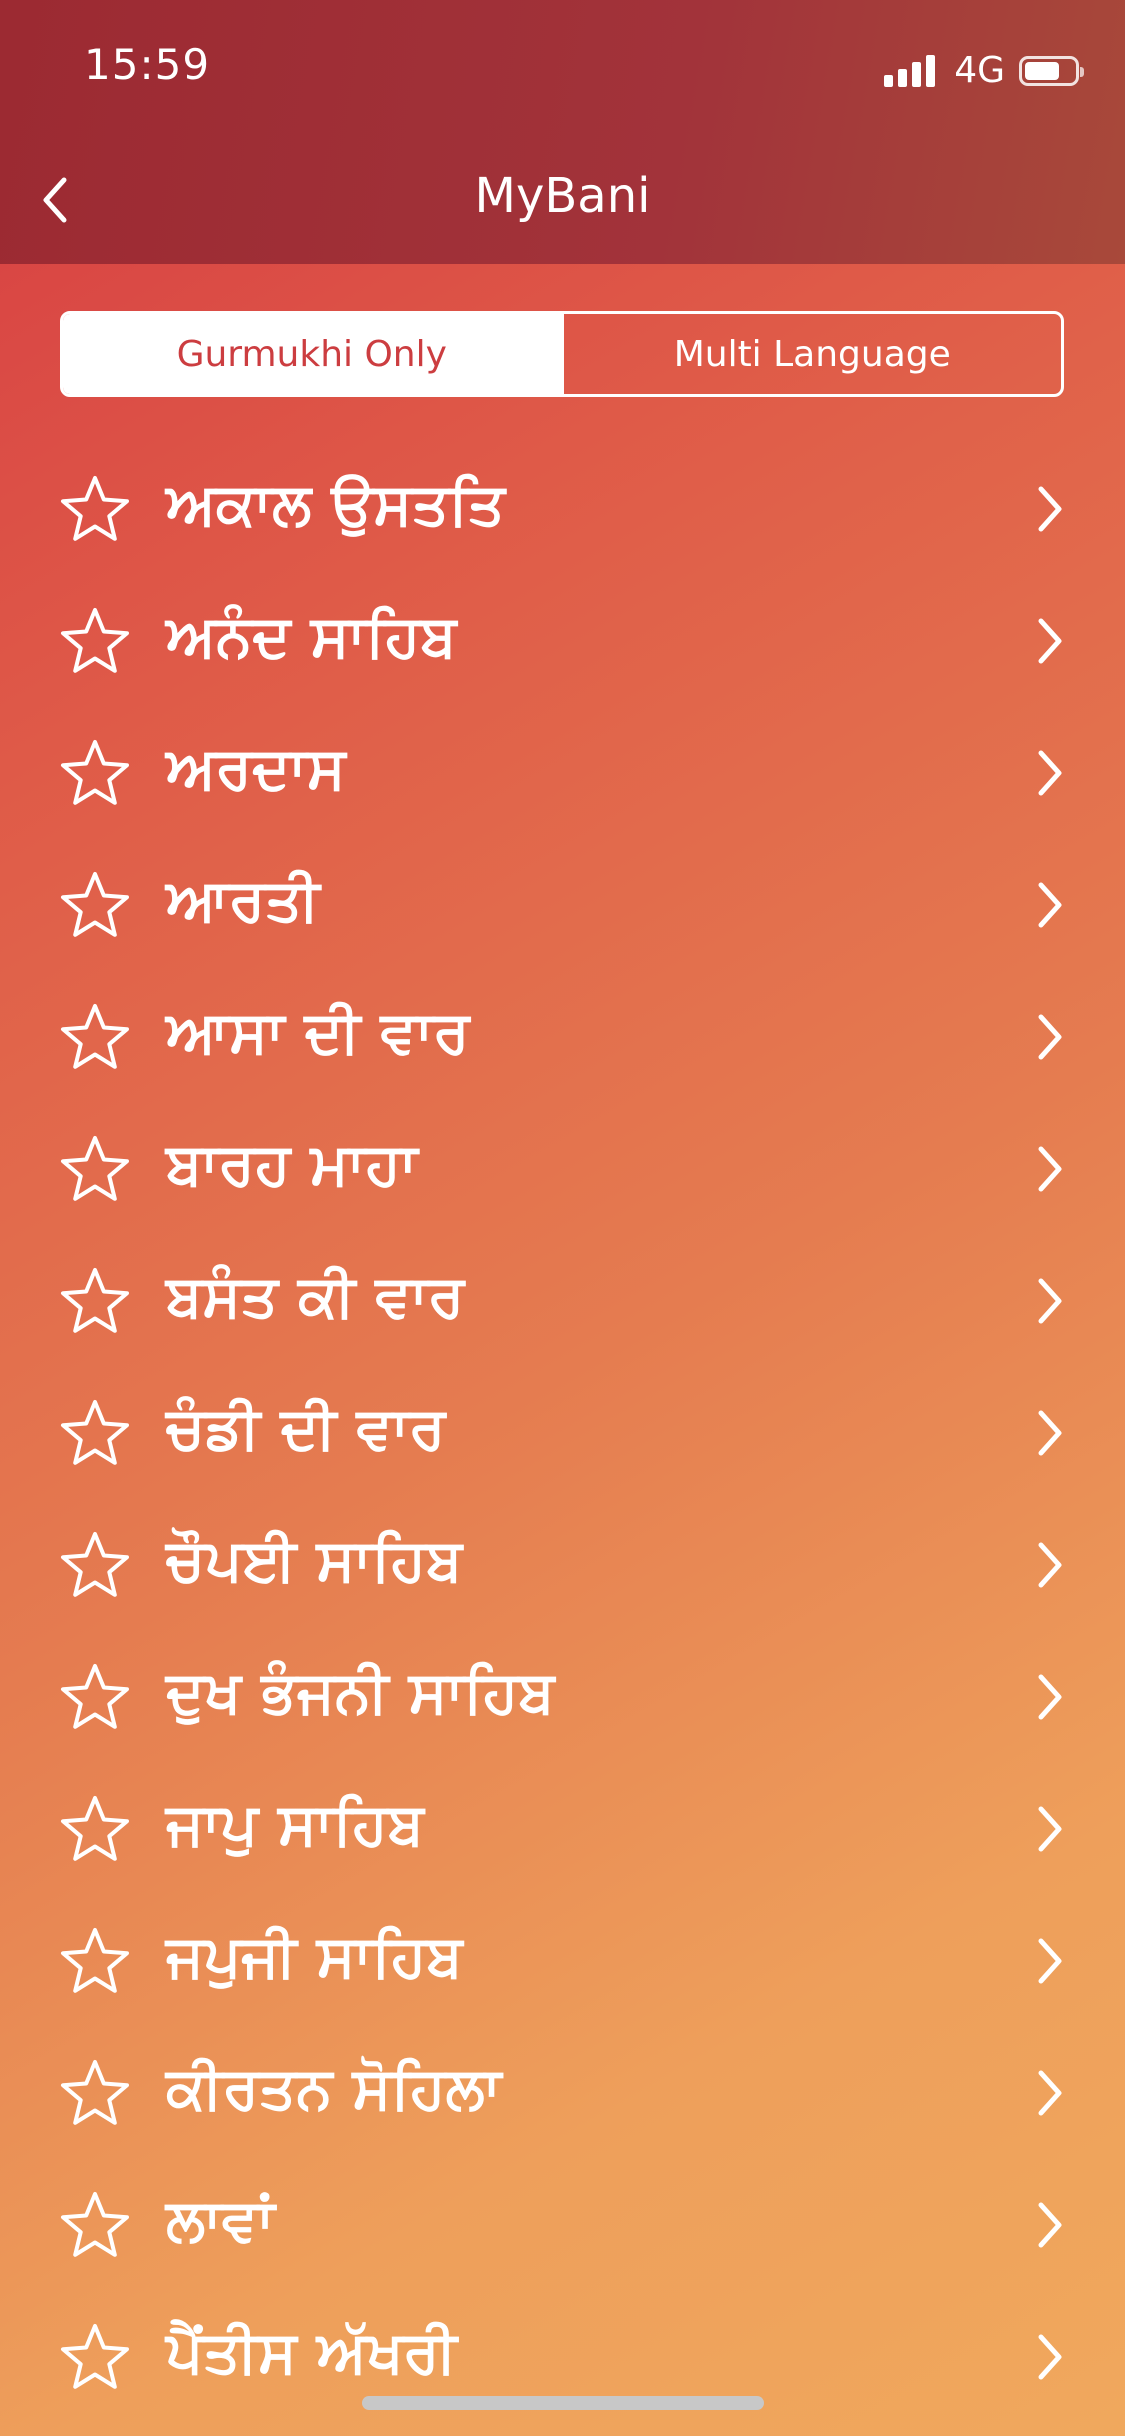 The image size is (1125, 2436). I want to click on bani-title: ਜਾਪੁ ਸਾਹਿਬ, so click(295, 1824).